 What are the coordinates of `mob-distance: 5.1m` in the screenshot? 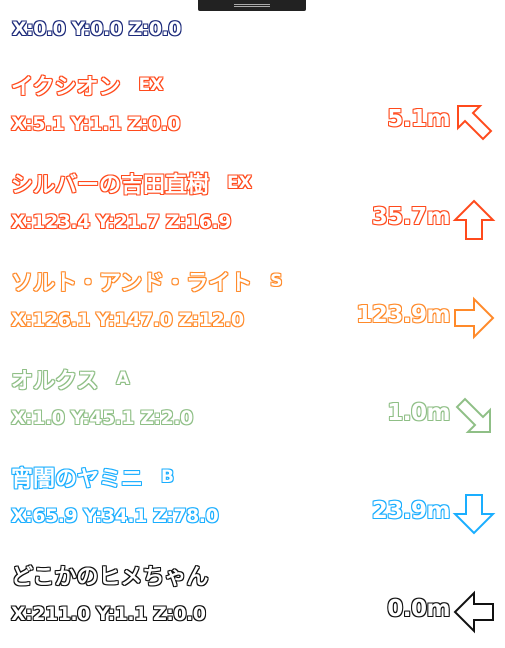 It's located at (418, 119).